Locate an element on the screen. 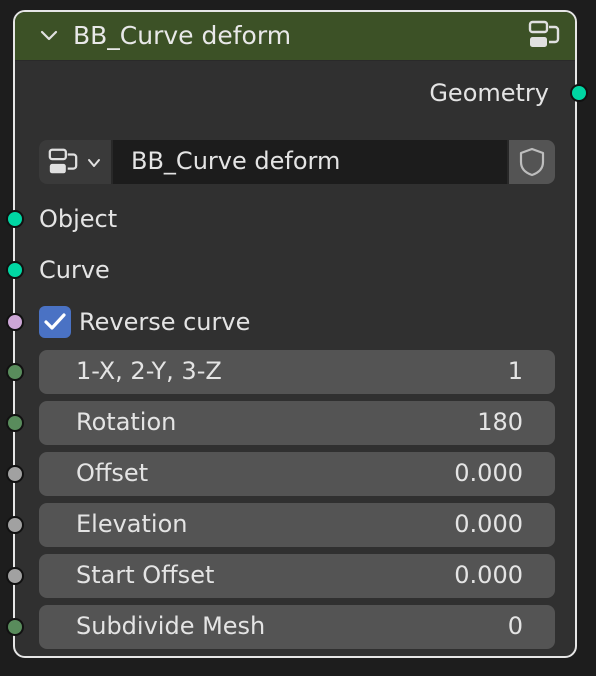  group-browse-button is located at coordinates (75, 162).